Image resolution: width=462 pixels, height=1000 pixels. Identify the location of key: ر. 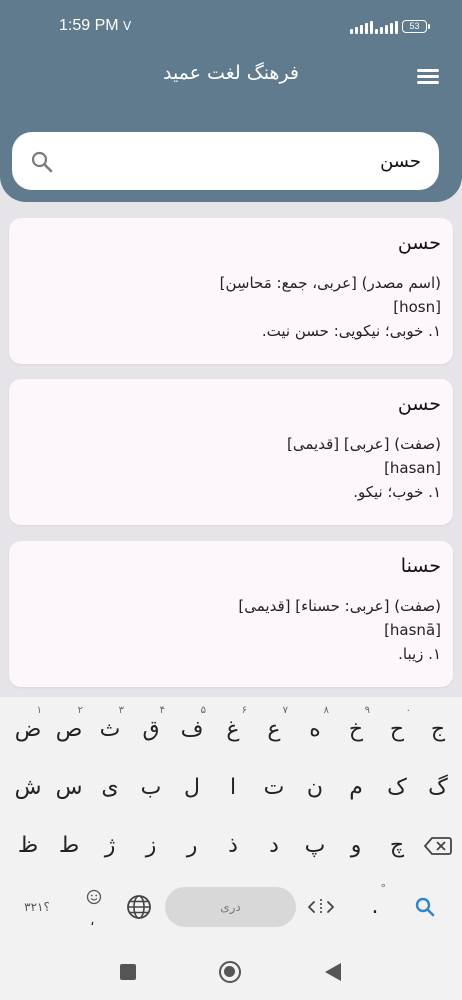
(192, 846).